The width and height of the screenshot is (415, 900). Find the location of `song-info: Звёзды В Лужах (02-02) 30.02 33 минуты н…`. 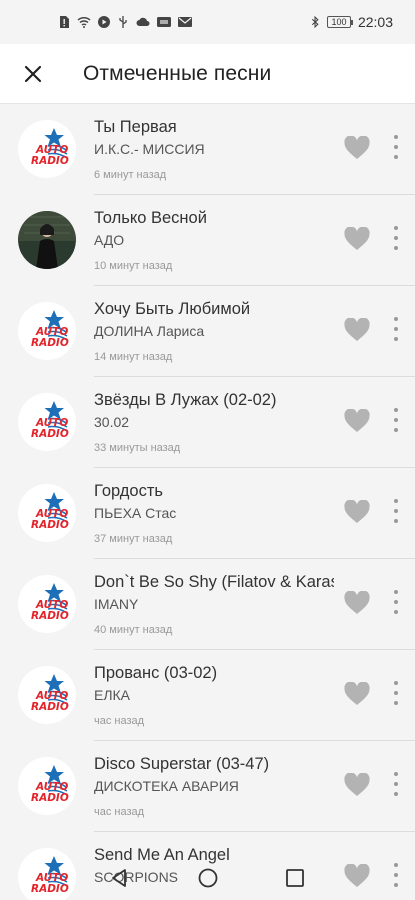

song-info: Звёзды В Лужах (02-02) 30.02 33 минуты н… is located at coordinates (214, 422).